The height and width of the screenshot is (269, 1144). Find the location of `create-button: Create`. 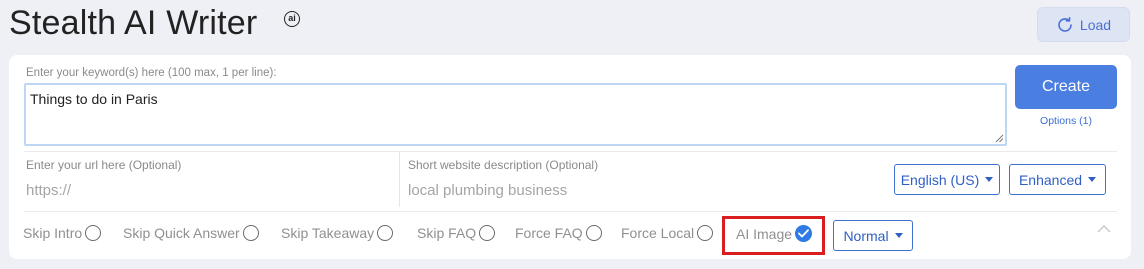

create-button: Create is located at coordinates (1066, 87).